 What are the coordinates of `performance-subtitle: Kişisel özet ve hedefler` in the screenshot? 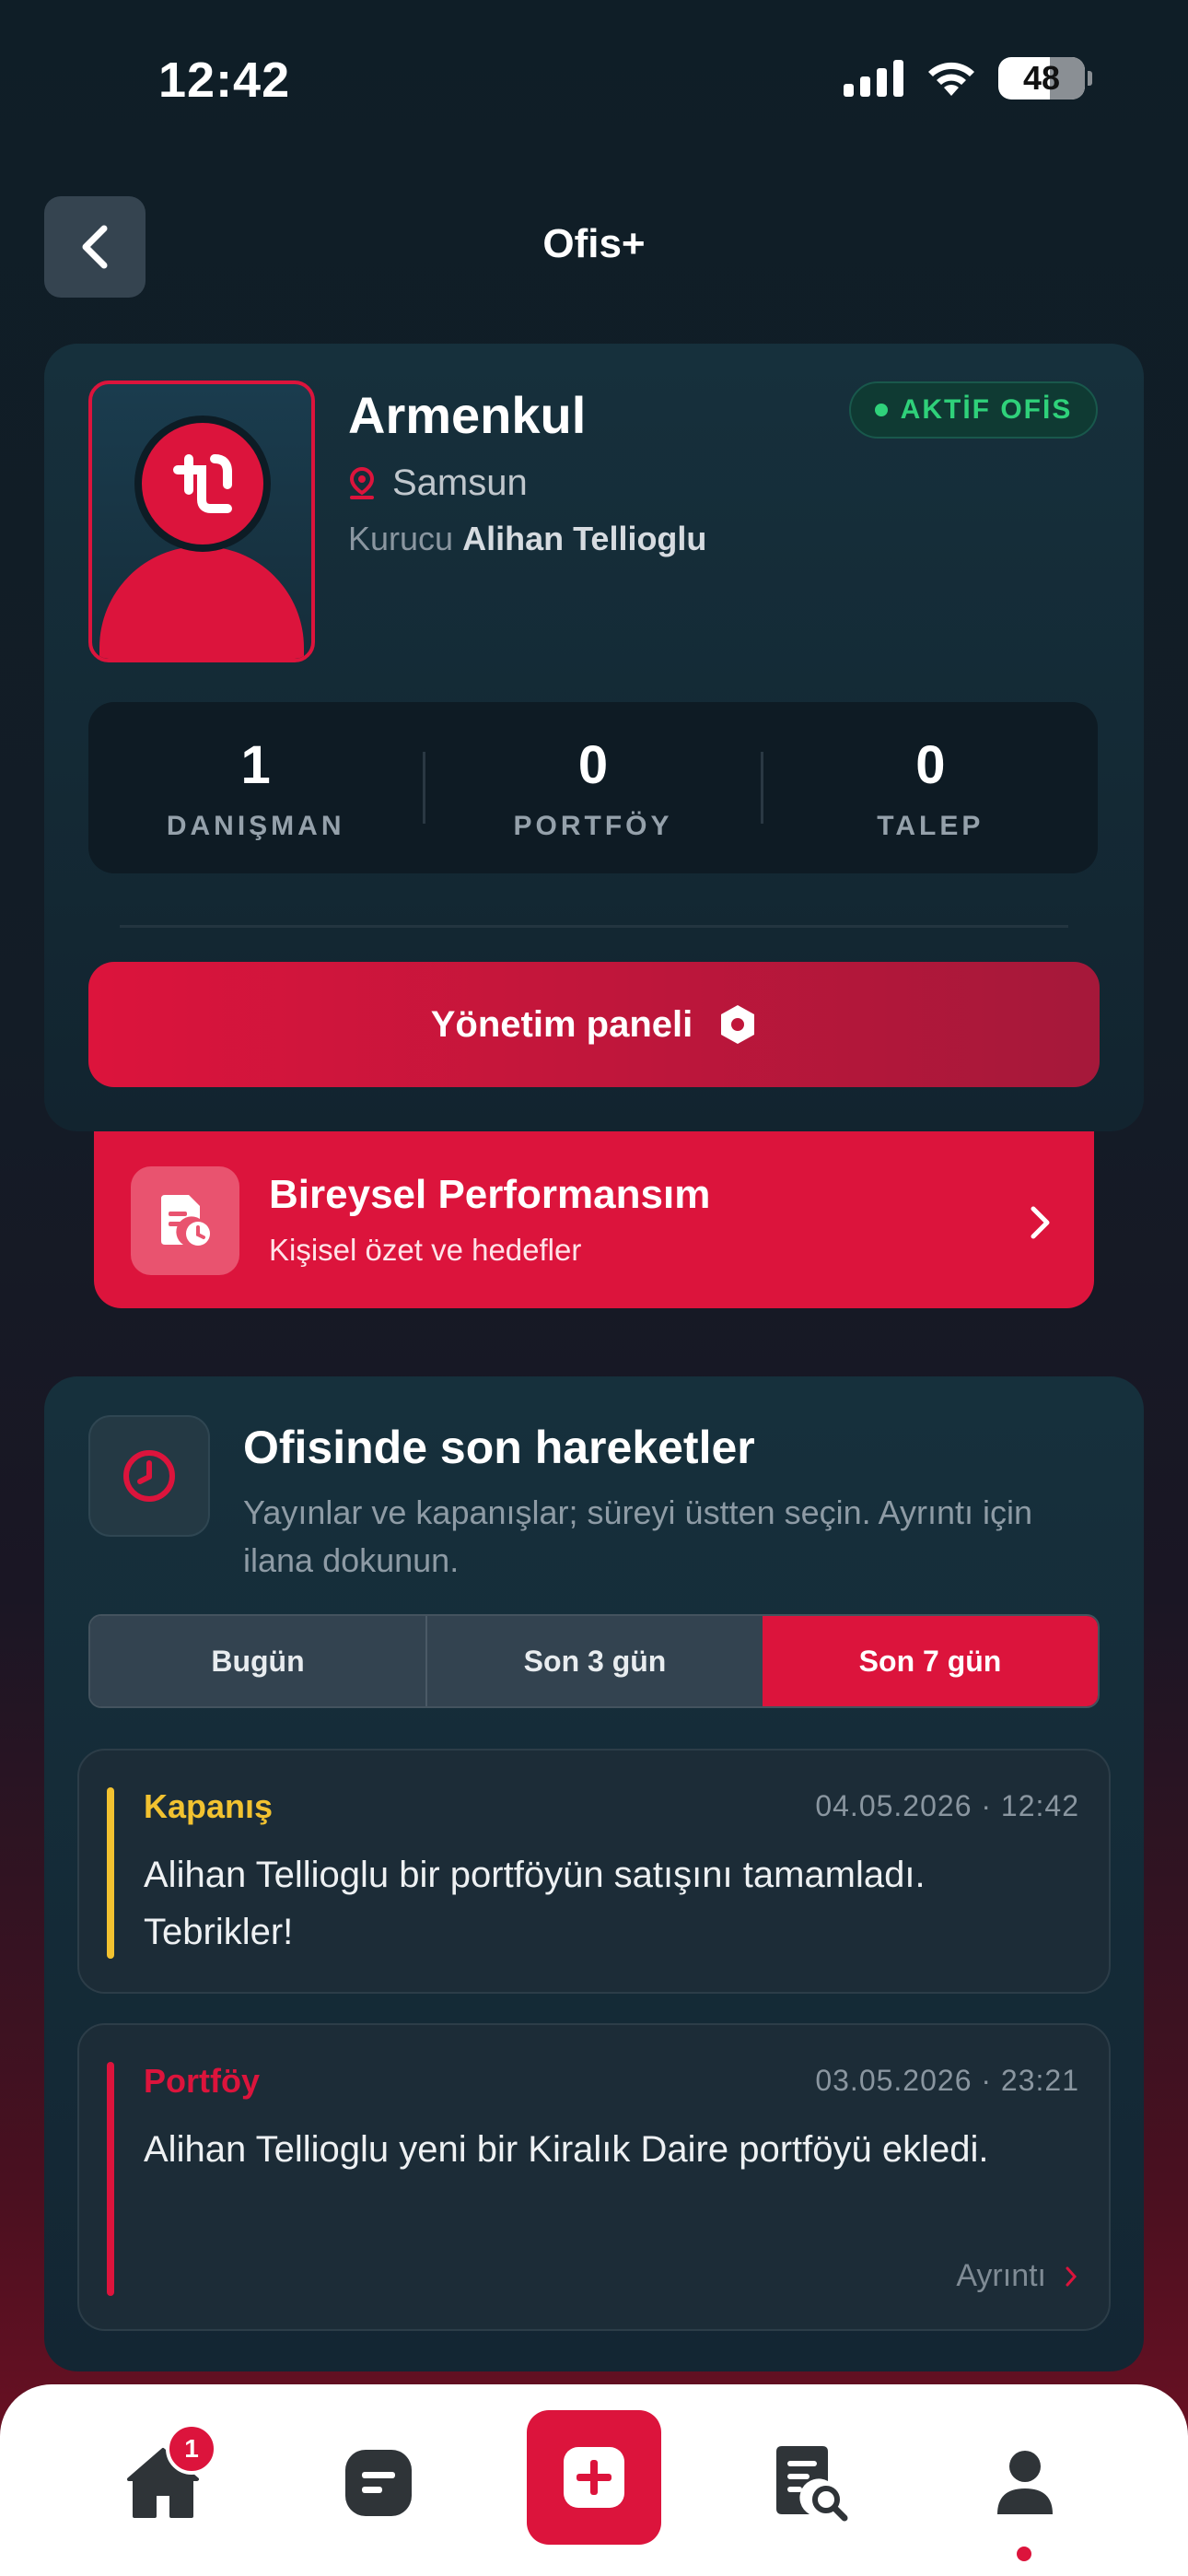 It's located at (425, 1250).